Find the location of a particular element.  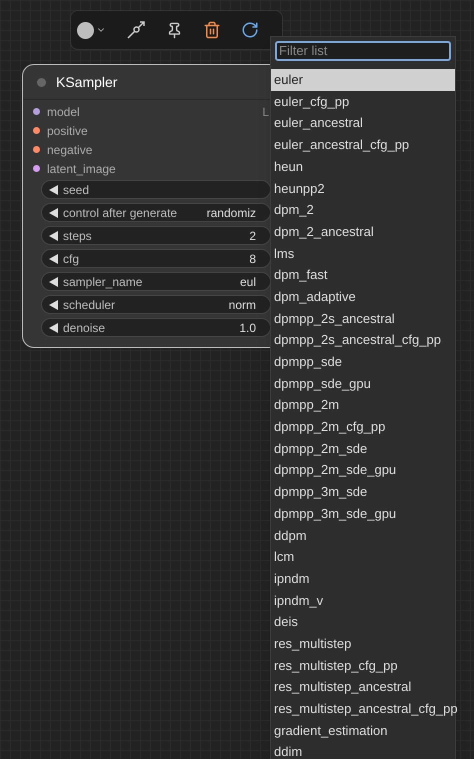

widget-label: steps is located at coordinates (77, 236).